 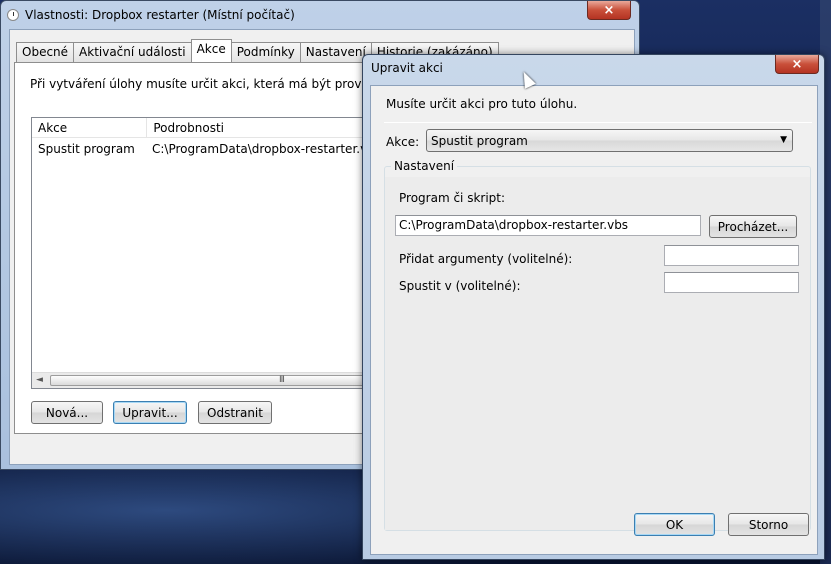 I want to click on actions-list-header: Akce Podrobnosti, so click(x=201, y=128).